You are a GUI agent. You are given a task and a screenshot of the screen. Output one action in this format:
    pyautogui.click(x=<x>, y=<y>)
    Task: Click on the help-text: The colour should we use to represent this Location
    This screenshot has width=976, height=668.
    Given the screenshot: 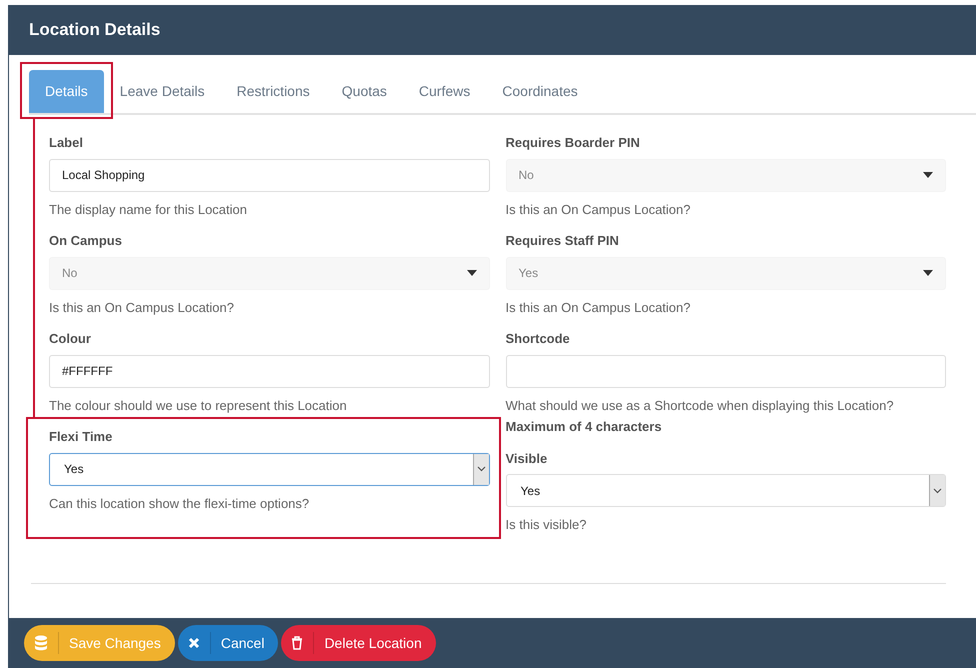 What is the action you would take?
    pyautogui.click(x=198, y=405)
    